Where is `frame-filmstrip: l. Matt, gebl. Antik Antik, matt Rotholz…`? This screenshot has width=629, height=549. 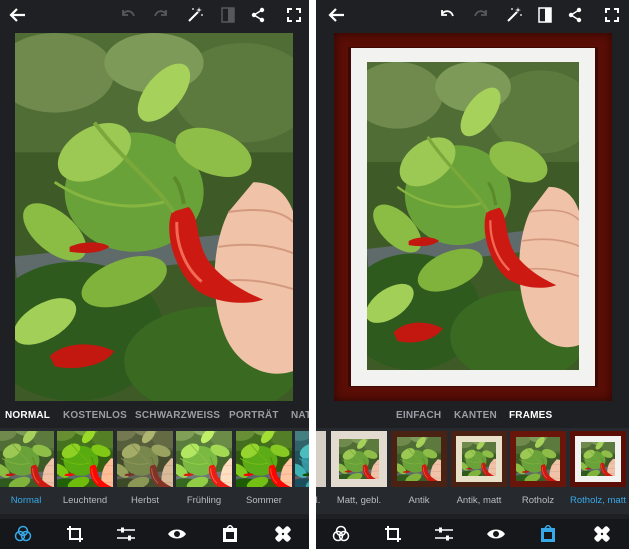 frame-filmstrip: l. Matt, gebl. Antik Antik, matt Rotholz… is located at coordinates (472, 471).